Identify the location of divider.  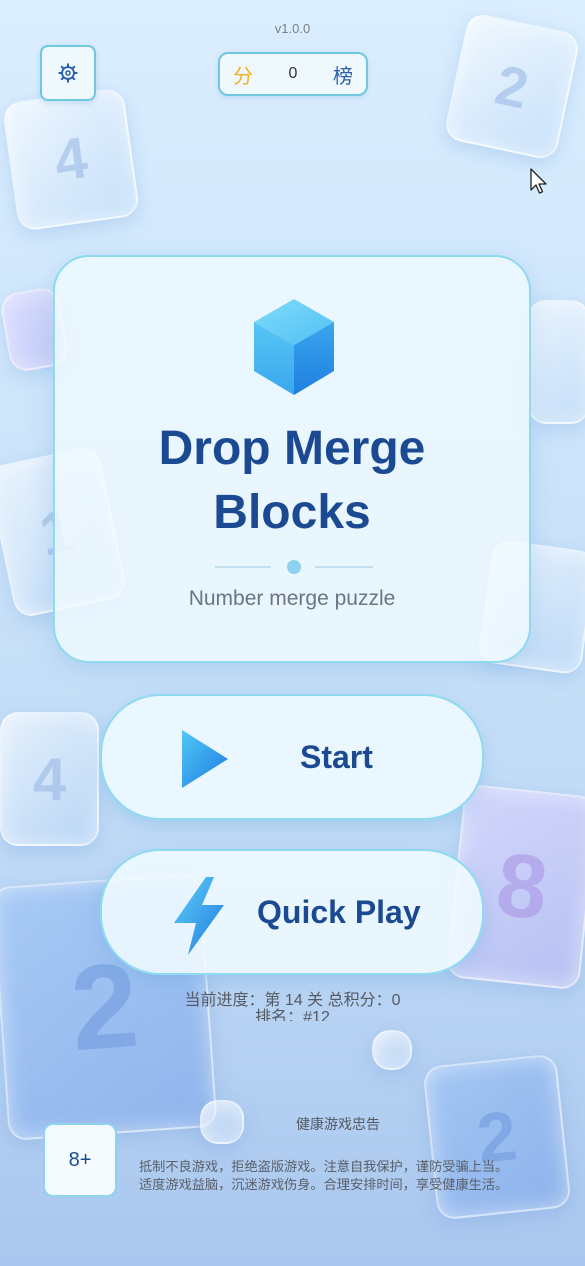
(292, 566).